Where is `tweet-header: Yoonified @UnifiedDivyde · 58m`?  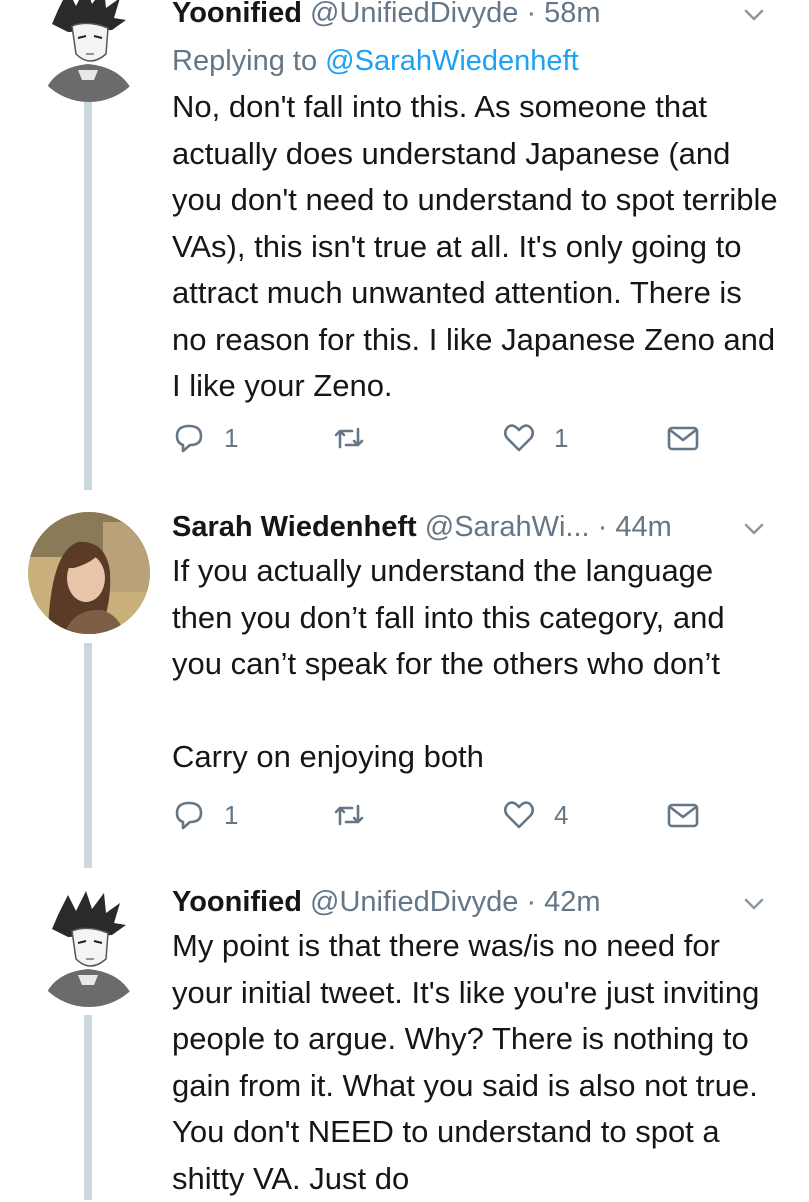 tweet-header: Yoonified @UnifiedDivyde · 58m is located at coordinates (460, 18).